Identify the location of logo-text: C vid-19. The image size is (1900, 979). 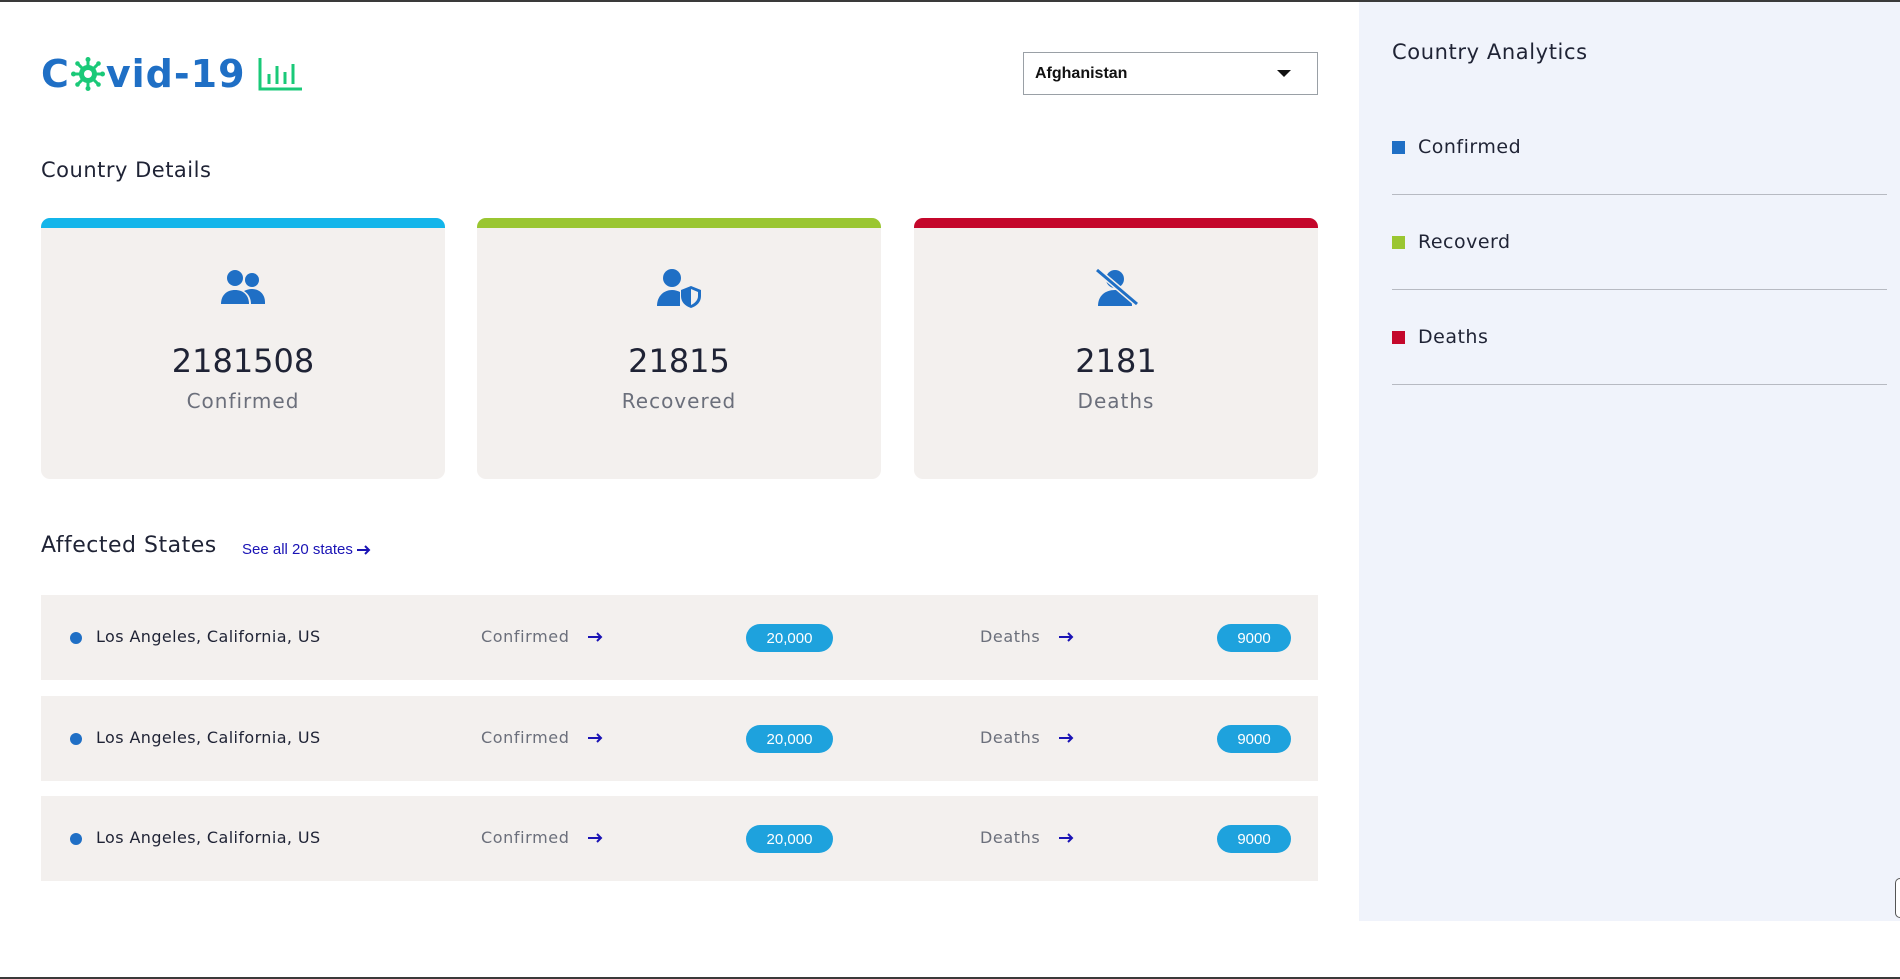
(143, 74).